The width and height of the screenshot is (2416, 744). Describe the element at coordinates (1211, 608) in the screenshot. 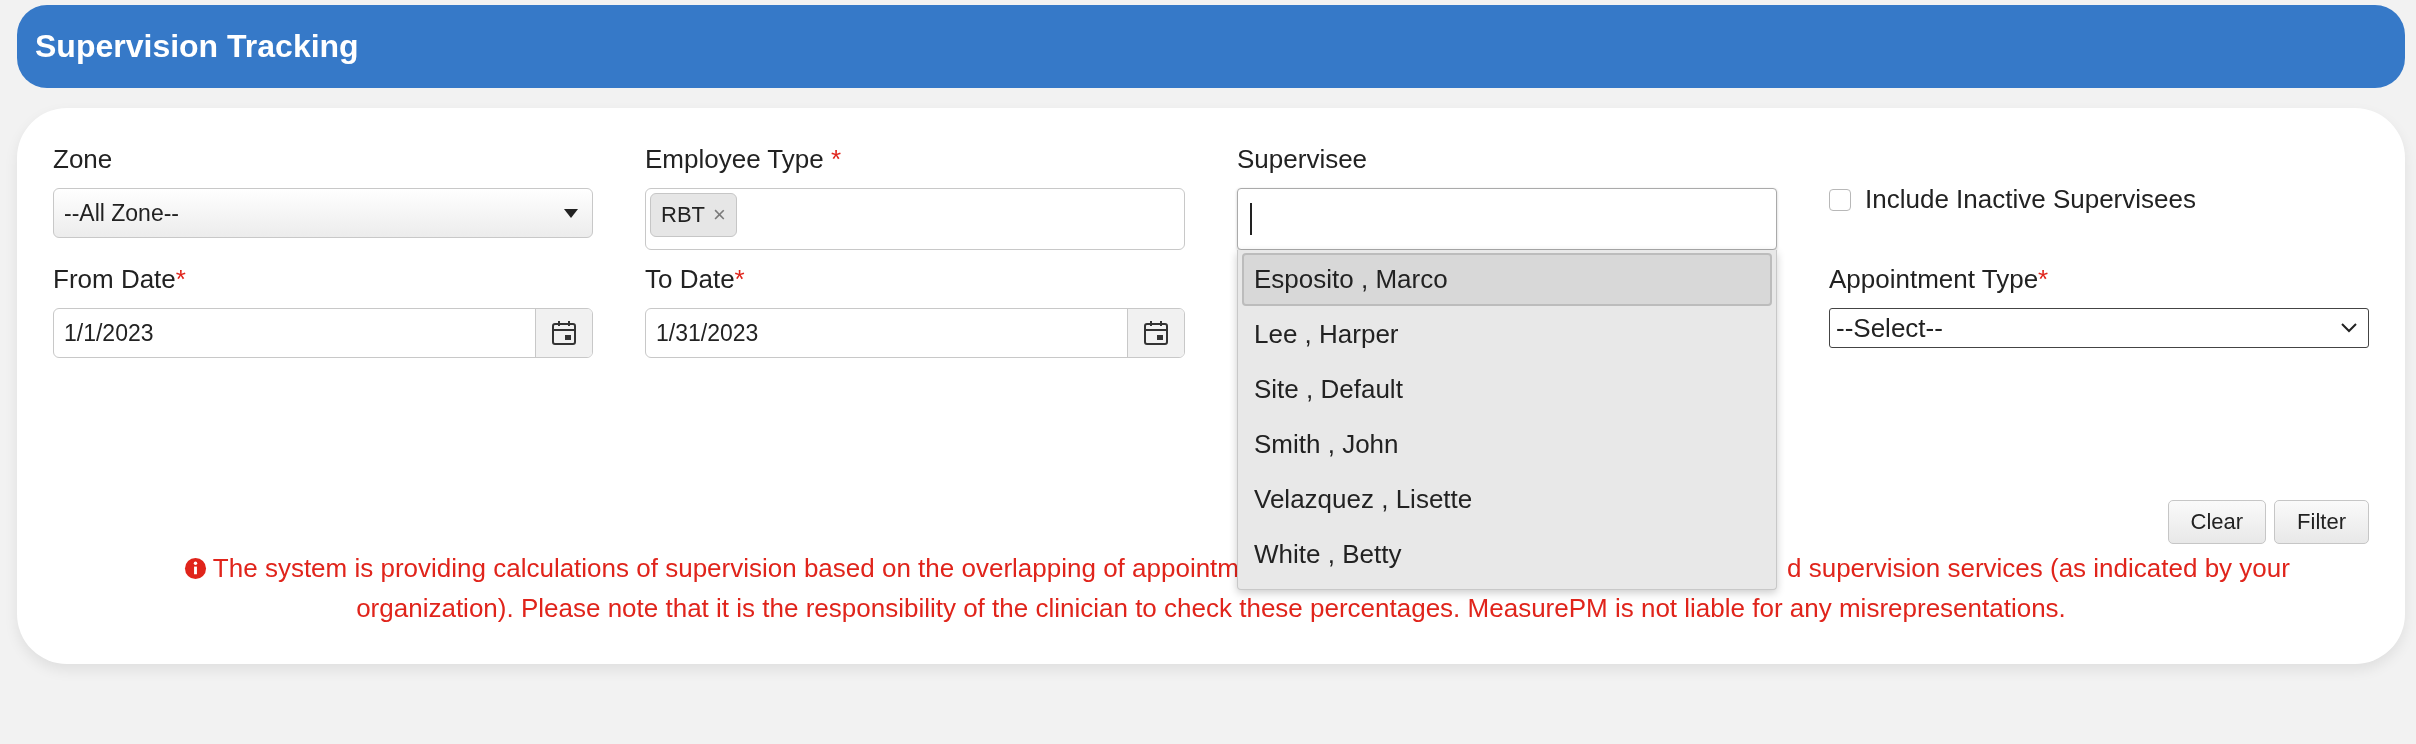

I see `notice-text: organization). Please note that it is the responsibility of the clinician to check these percentages. MeasurePM is not liable for any misrepresentations.` at that location.